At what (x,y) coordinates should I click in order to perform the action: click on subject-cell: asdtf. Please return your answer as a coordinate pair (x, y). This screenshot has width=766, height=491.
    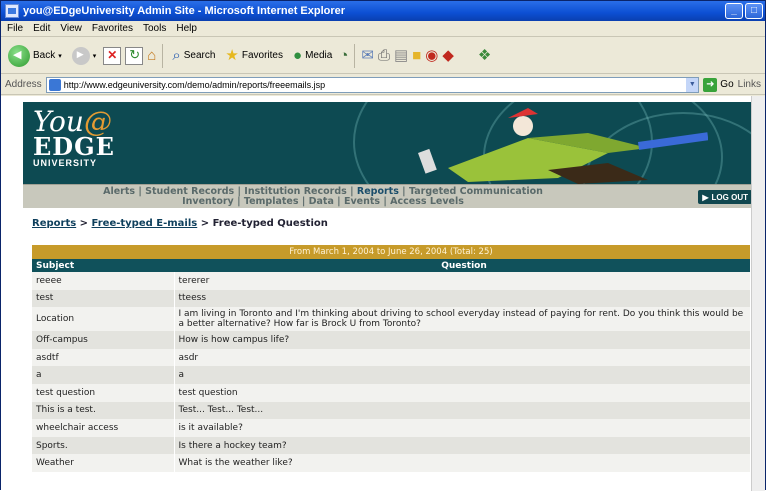
    Looking at the image, I should click on (103, 357).